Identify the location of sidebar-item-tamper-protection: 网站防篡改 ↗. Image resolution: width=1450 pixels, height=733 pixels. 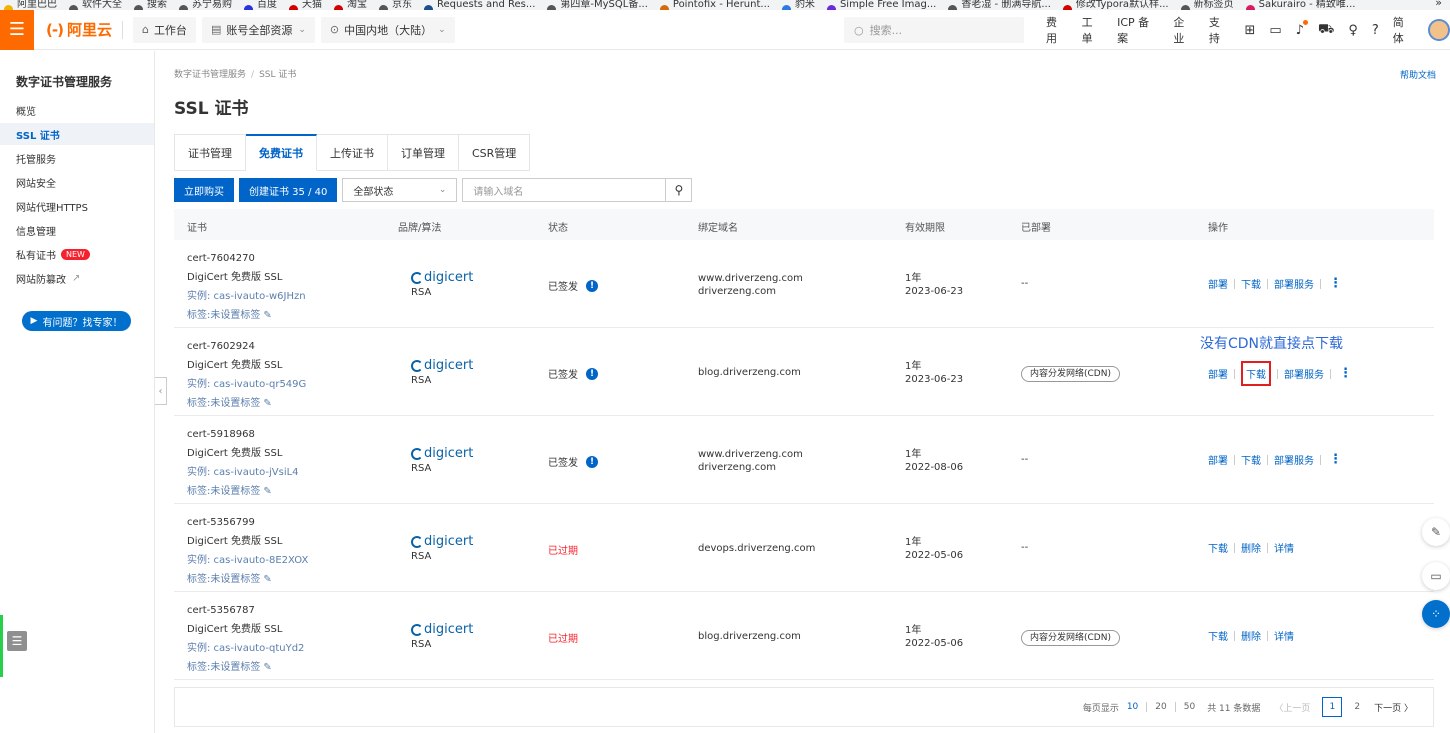
(77, 278).